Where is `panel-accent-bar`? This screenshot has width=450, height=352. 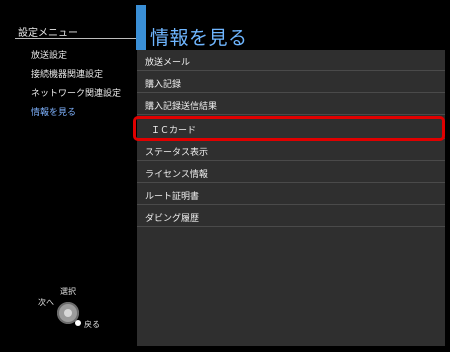 panel-accent-bar is located at coordinates (141, 27).